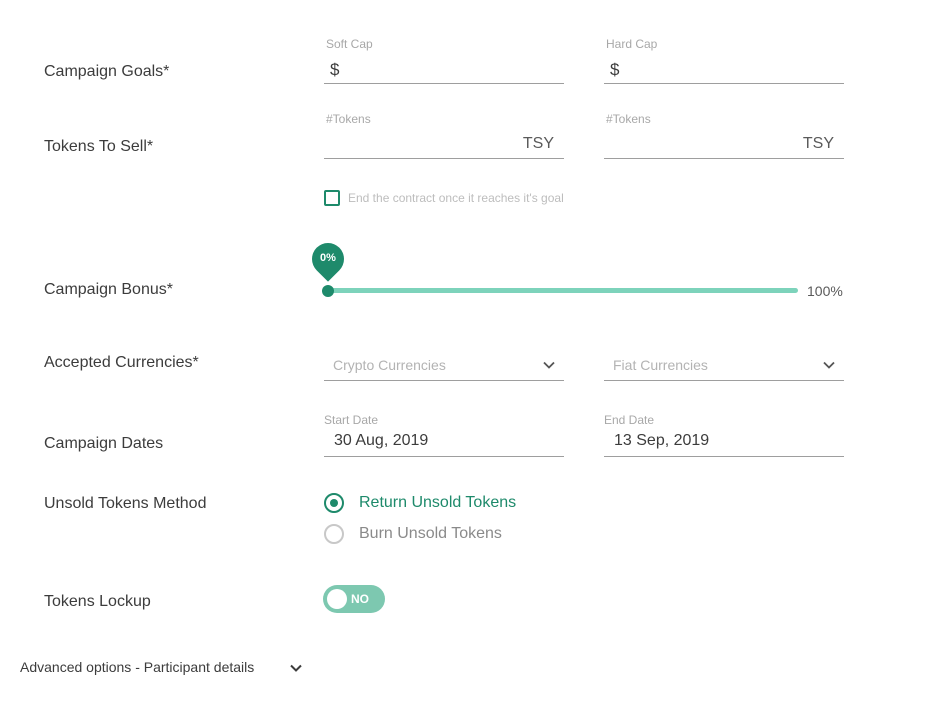  I want to click on tokens-left-input: TSY, so click(444, 143).